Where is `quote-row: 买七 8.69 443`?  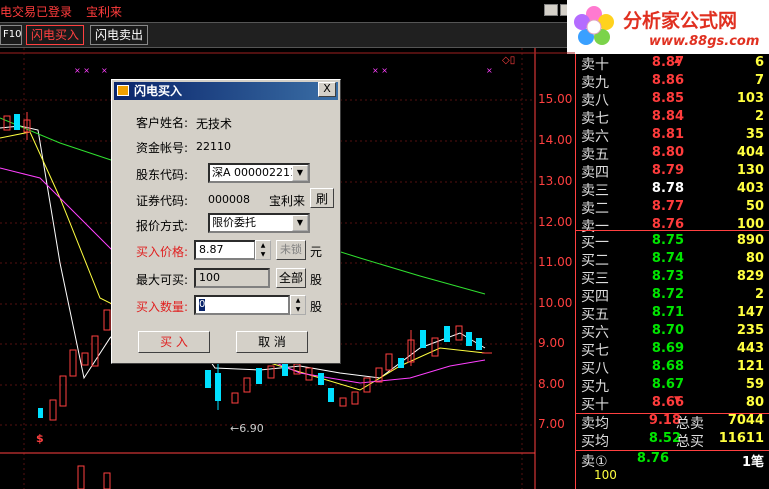
quote-row: 买七 8.69 443 is located at coordinates (672, 349).